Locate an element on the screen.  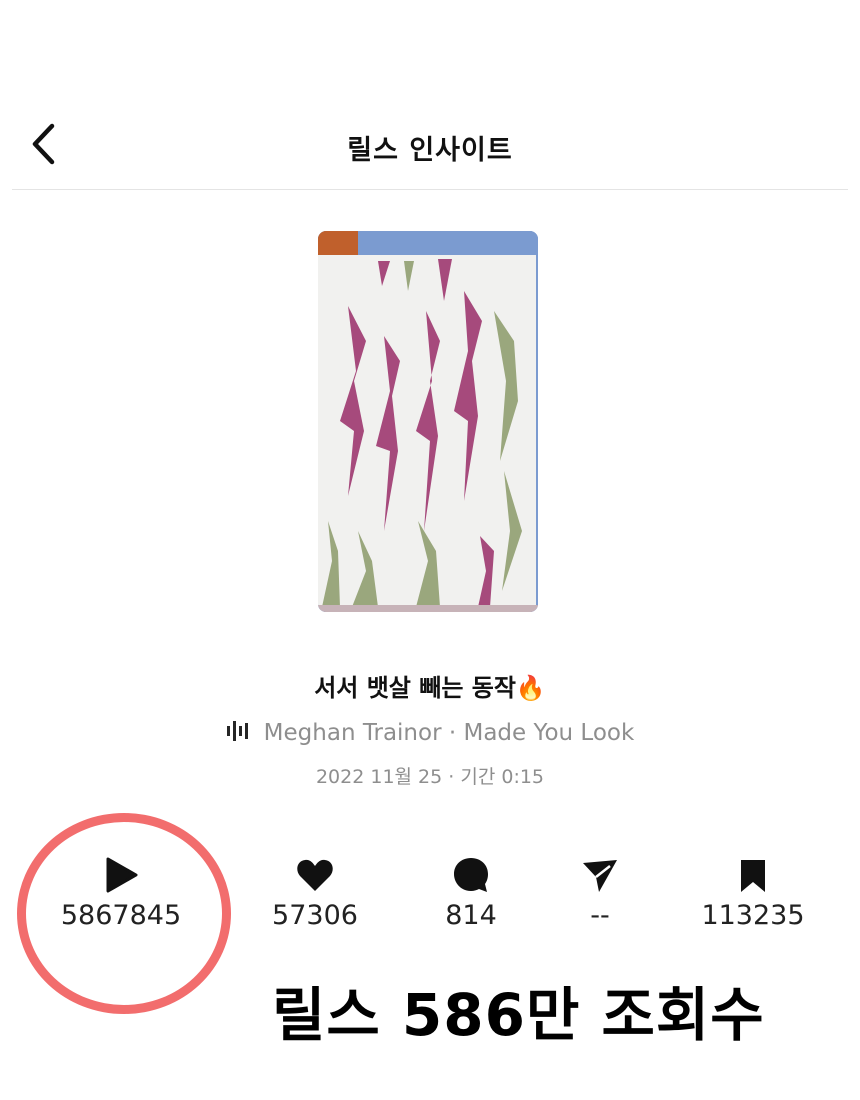
stat-likes: 57306 is located at coordinates (315, 893).